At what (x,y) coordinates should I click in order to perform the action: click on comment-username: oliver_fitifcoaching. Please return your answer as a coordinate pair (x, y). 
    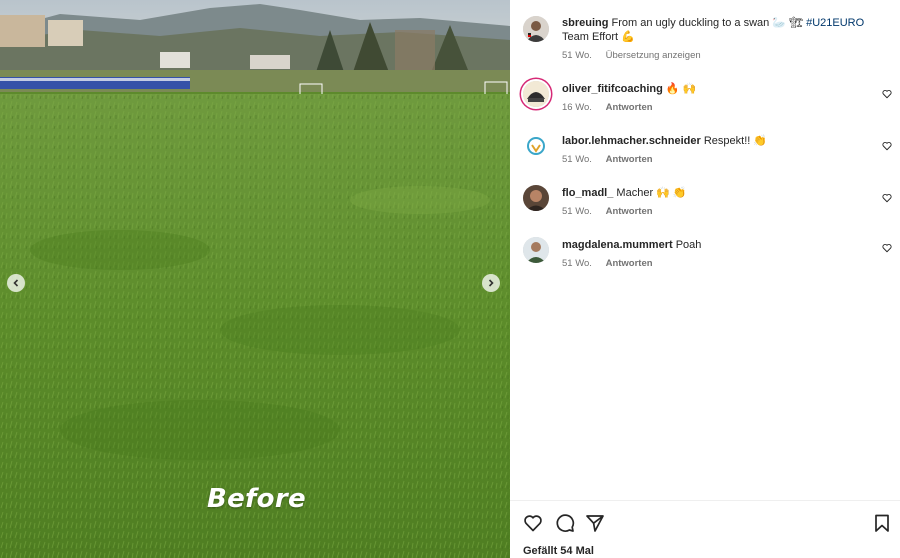
    Looking at the image, I should click on (612, 89).